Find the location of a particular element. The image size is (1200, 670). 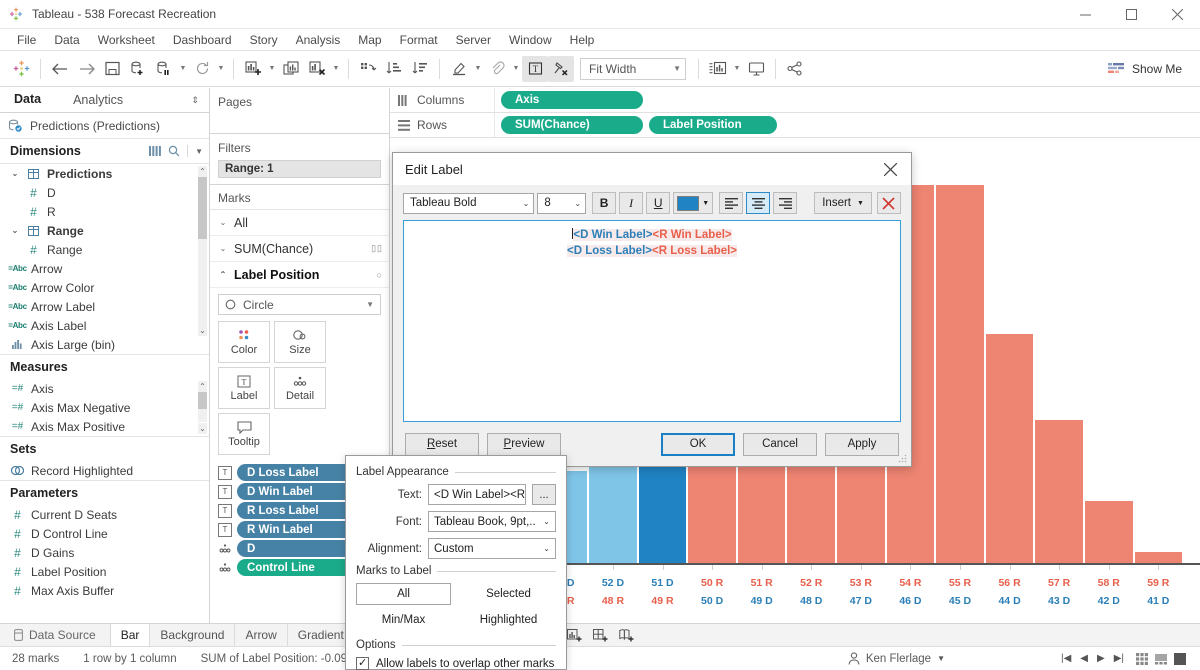

detail-button: Detail is located at coordinates (300, 388).